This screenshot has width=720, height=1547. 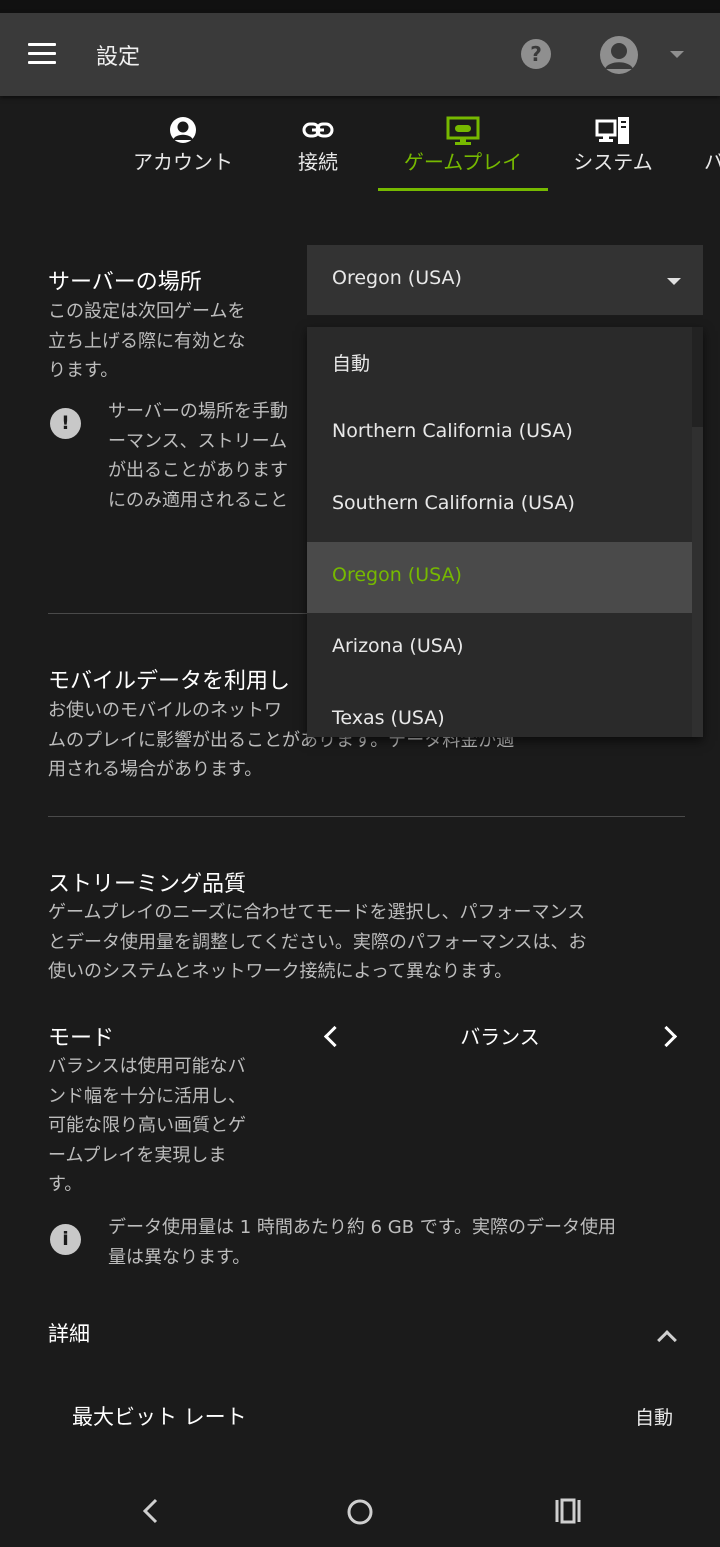 What do you see at coordinates (499, 711) in the screenshot?
I see `option-texas: Texas (USA)` at bounding box center [499, 711].